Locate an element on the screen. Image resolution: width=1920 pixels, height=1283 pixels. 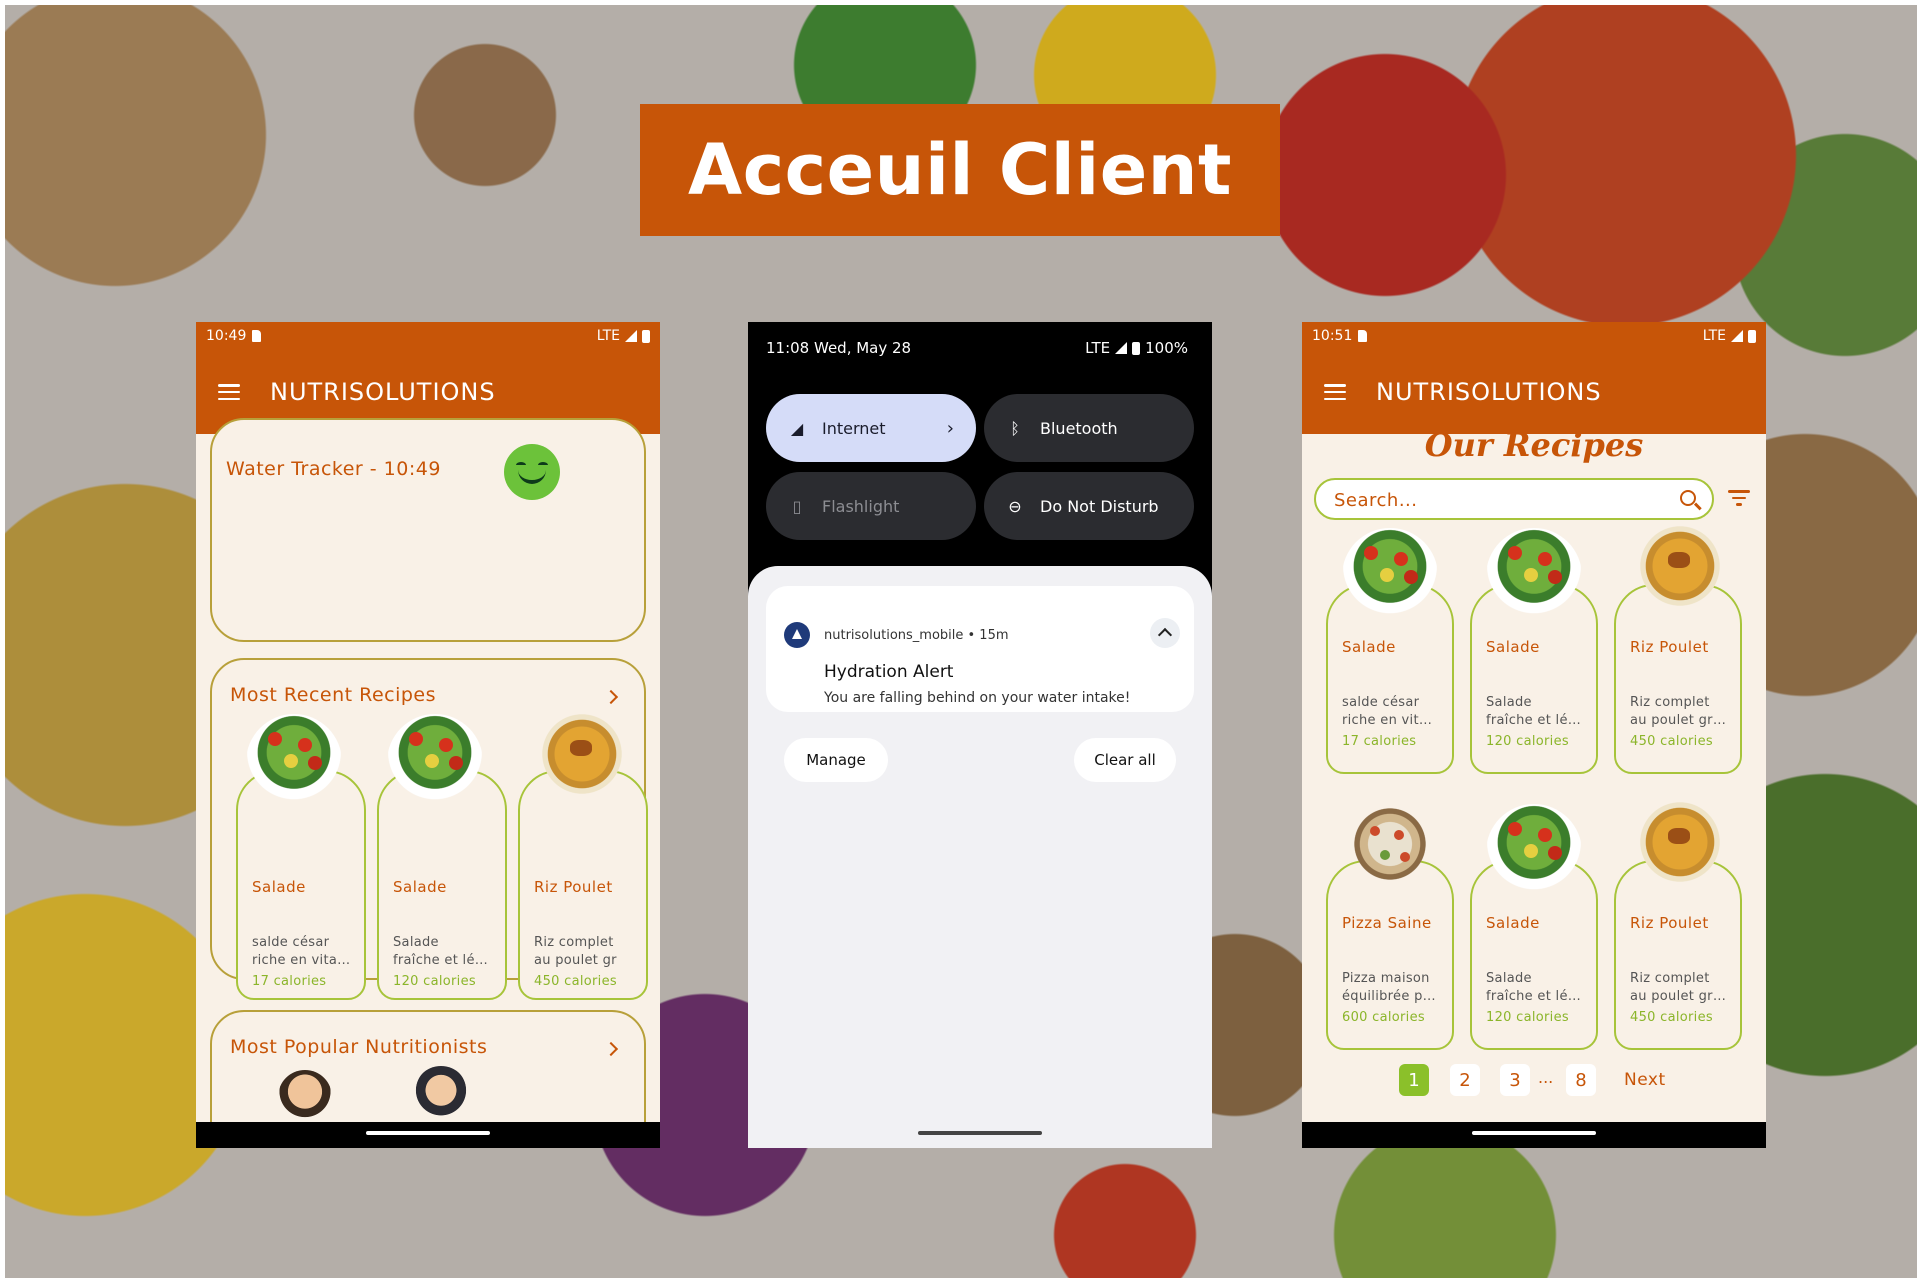
tile-do-not-disturb: ⊖ Do Not Disturb is located at coordinates (1089, 506).